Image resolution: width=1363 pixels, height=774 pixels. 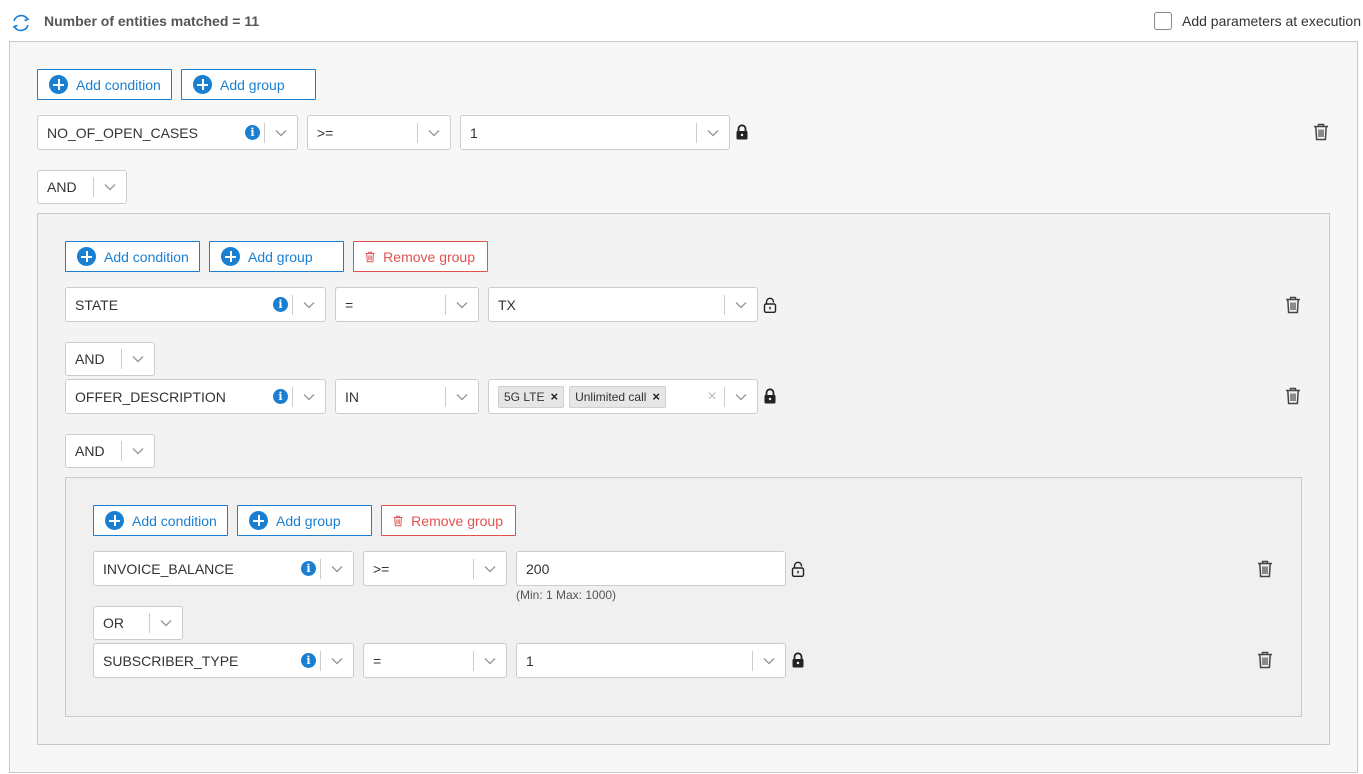 I want to click on add-params-label: Add parameters at execution, so click(x=1271, y=21).